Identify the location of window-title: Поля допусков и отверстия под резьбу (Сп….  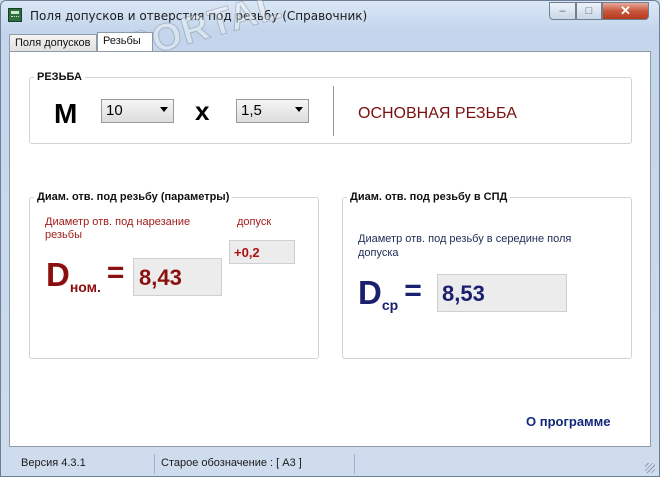
(199, 16).